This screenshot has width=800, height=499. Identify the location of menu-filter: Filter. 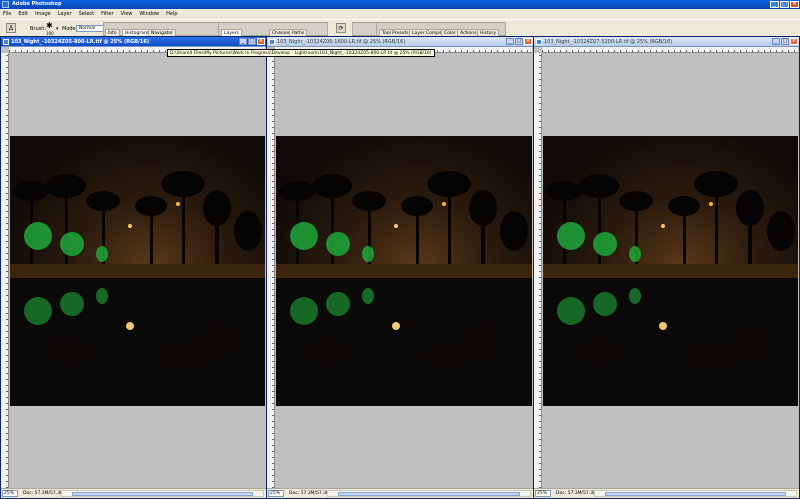
(107, 14).